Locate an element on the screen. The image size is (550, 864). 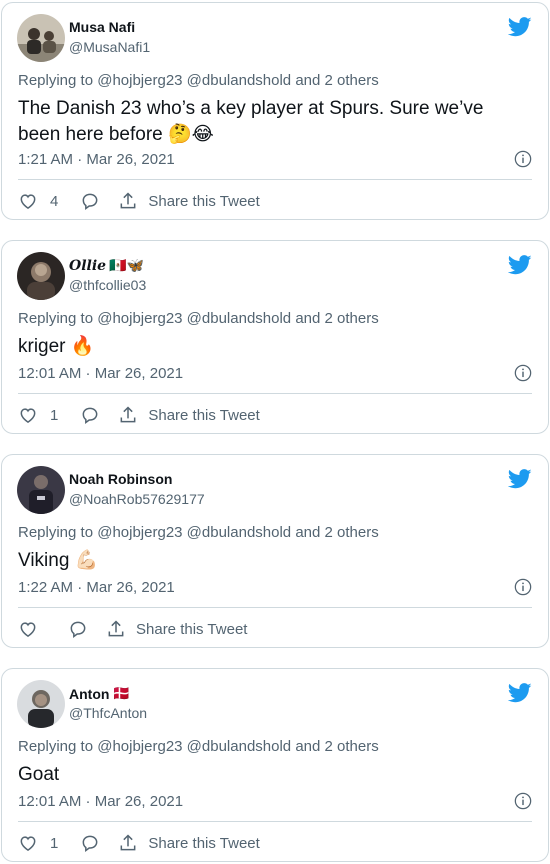
like-button is located at coordinates (28, 629).